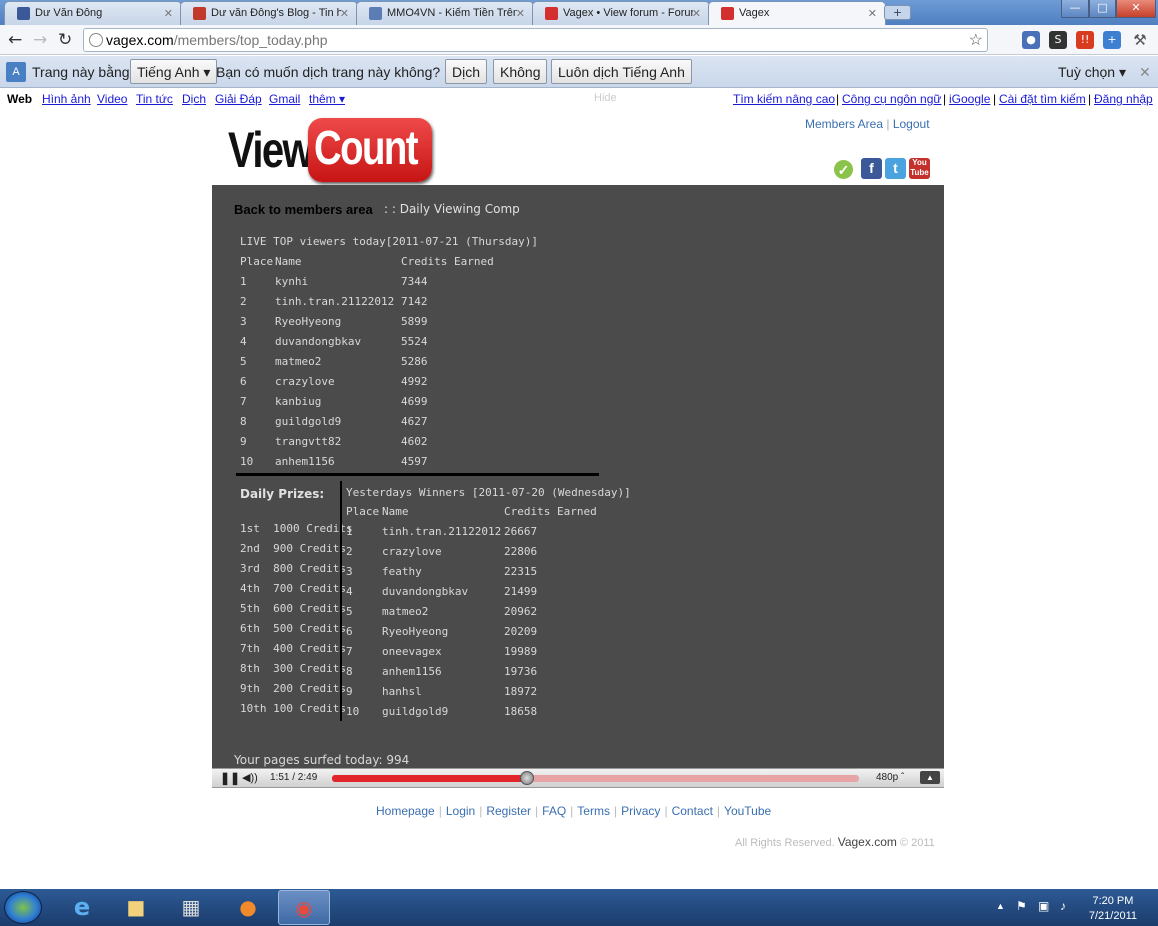 The width and height of the screenshot is (1158, 926). I want to click on footer-link: Register, so click(508, 811).